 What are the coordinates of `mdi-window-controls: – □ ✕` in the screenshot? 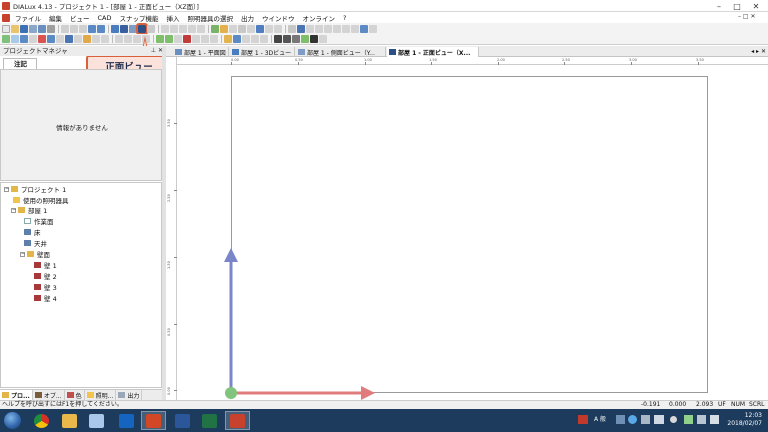 It's located at (747, 16).